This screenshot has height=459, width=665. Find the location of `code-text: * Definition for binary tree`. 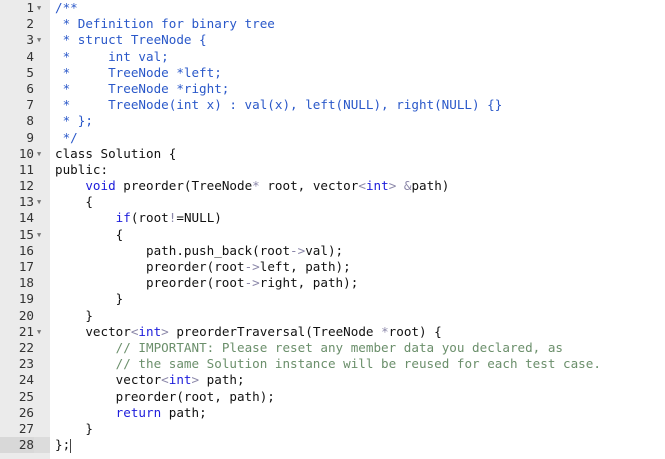

code-text: * Definition for binary tree is located at coordinates (165, 24).